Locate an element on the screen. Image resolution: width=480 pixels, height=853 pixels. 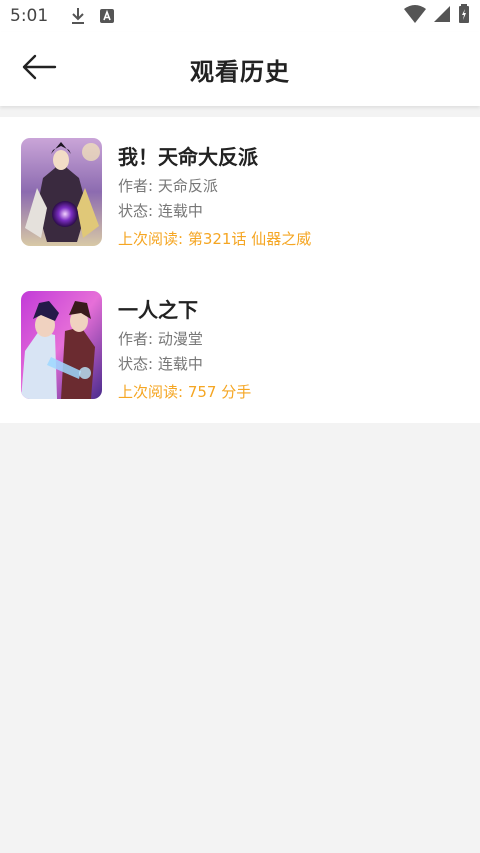
last-read-chapter: 上次阅读: 第321话 仙器之威 is located at coordinates (215, 239).